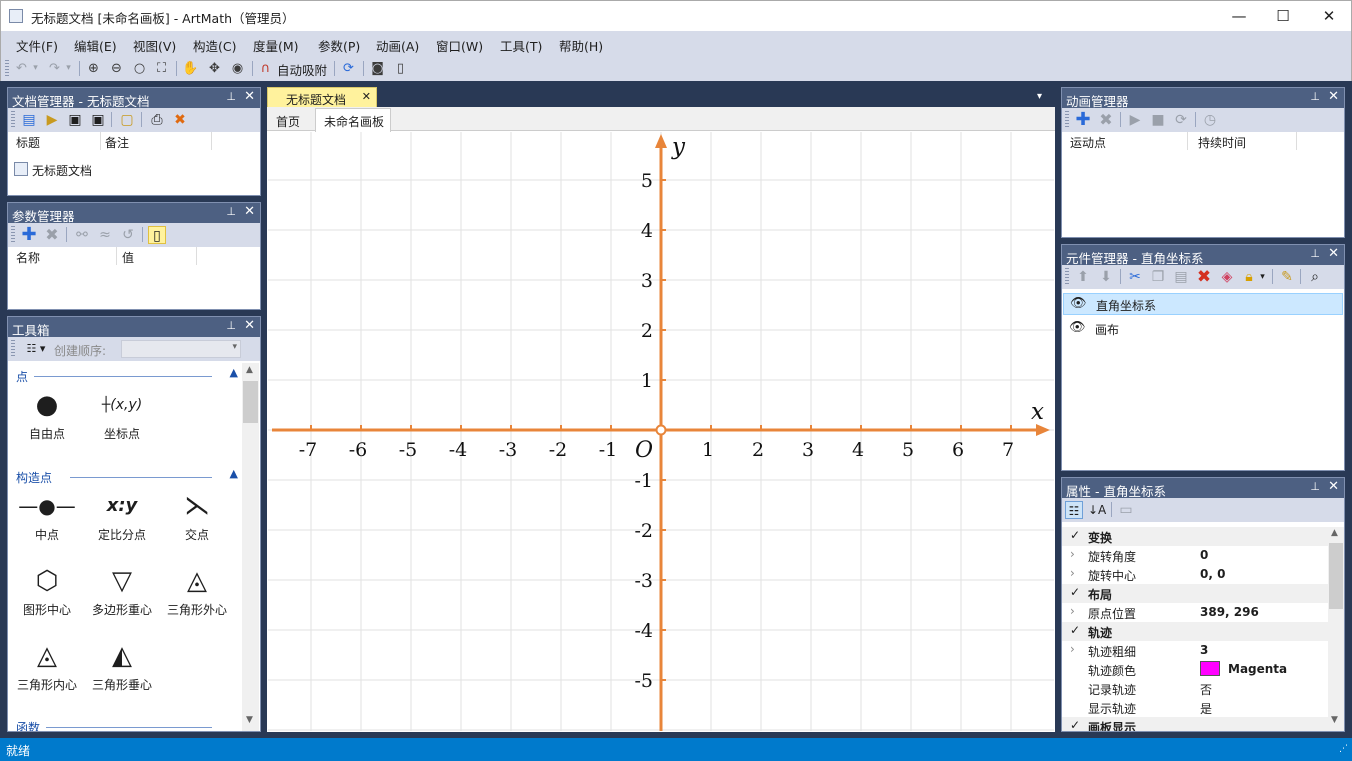 The image size is (1352, 761). I want to click on column-title: 标题, so click(28, 142).